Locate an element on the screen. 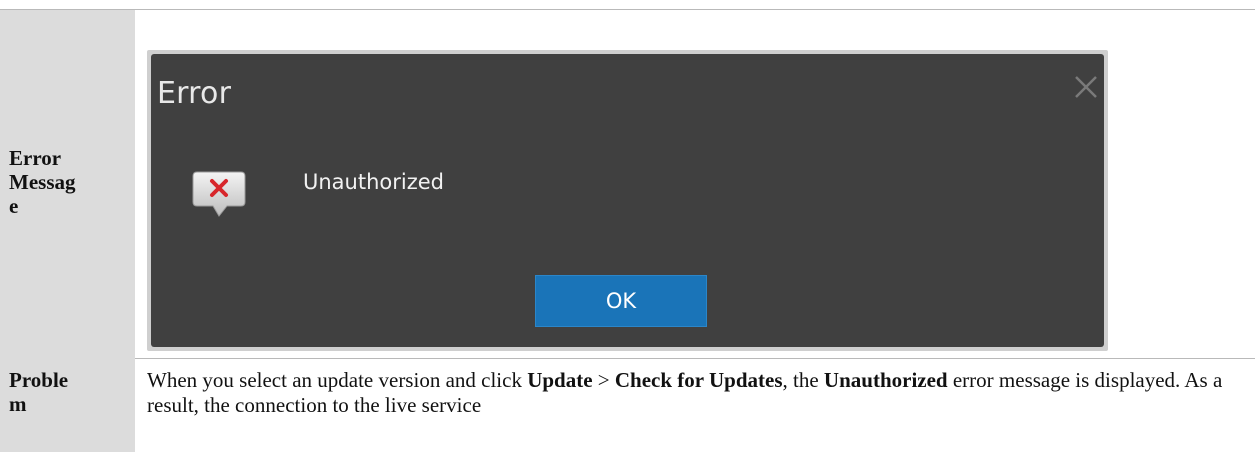 The height and width of the screenshot is (452, 1255). error-icon is located at coordinates (219, 194).